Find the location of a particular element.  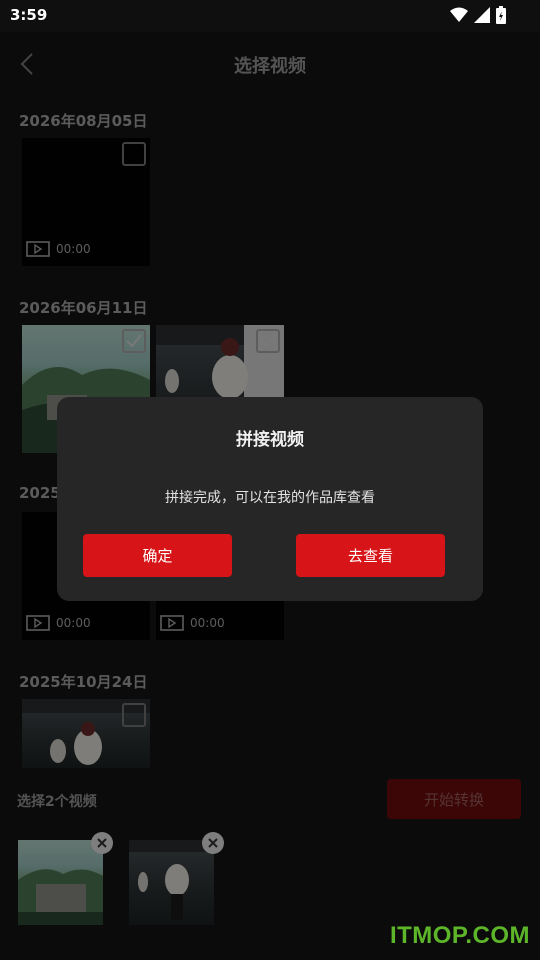

signal-icon is located at coordinates (482, 15).